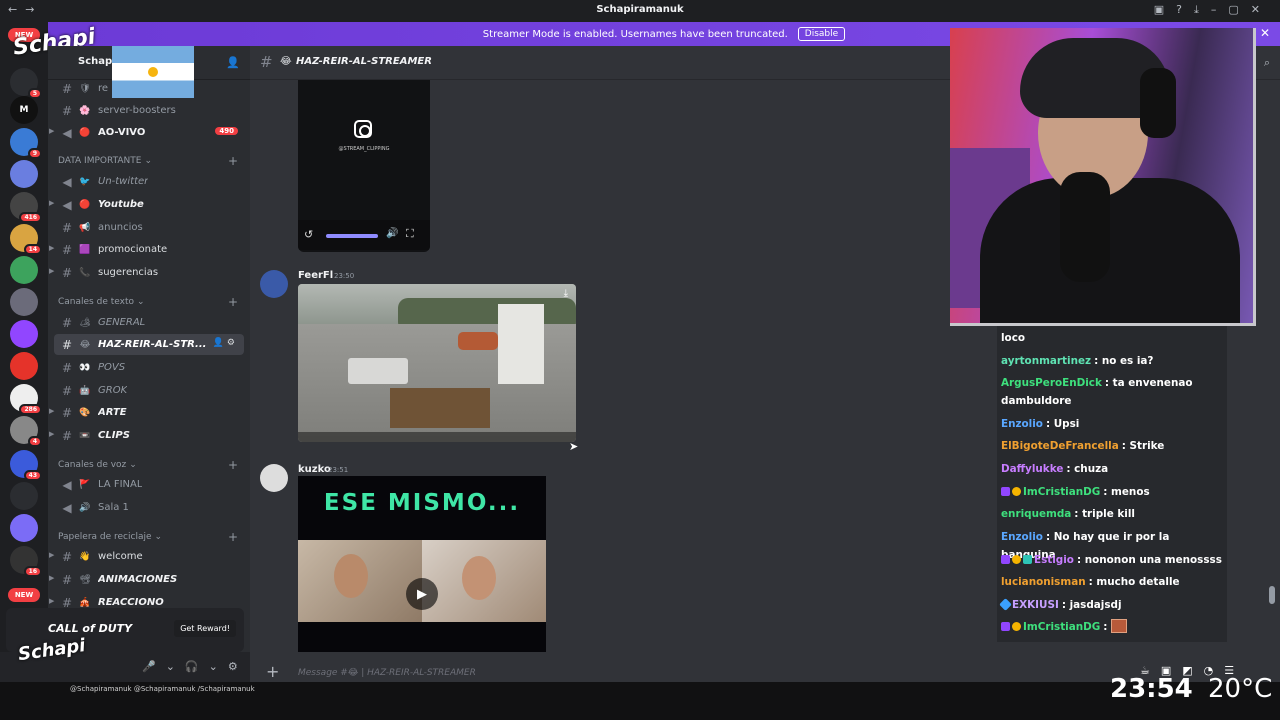 The width and height of the screenshot is (1280, 720). What do you see at coordinates (566, 293) in the screenshot?
I see `download-icon: ⤓` at bounding box center [566, 293].